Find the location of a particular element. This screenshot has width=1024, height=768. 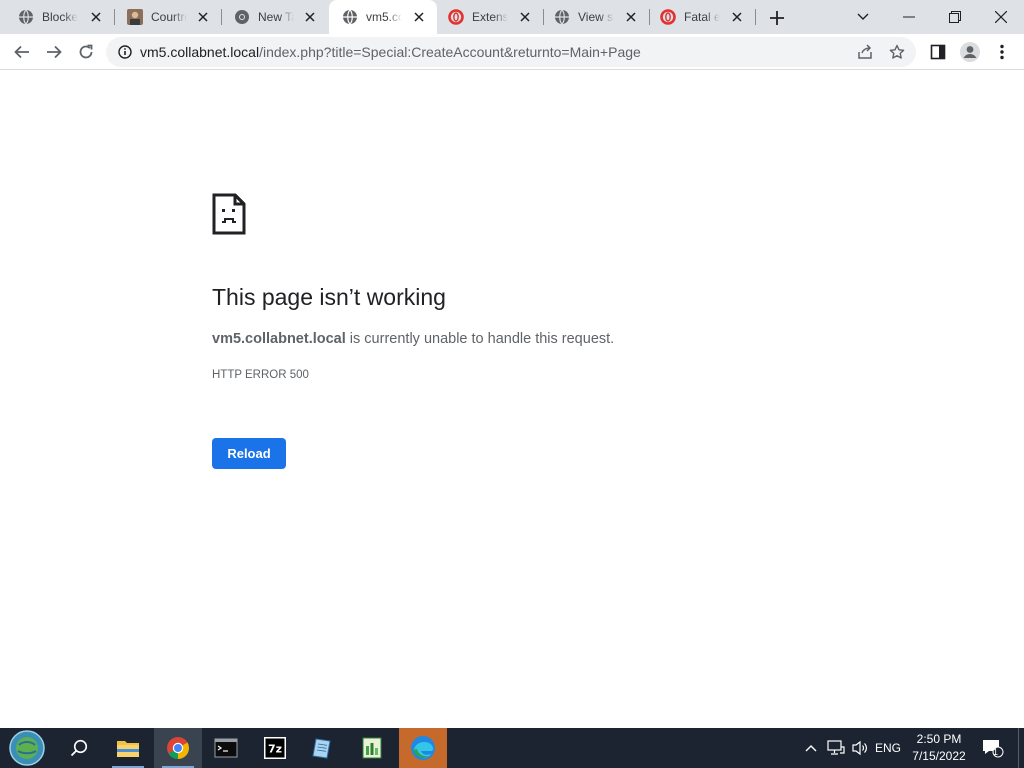

file-explorer-icon is located at coordinates (128, 749).